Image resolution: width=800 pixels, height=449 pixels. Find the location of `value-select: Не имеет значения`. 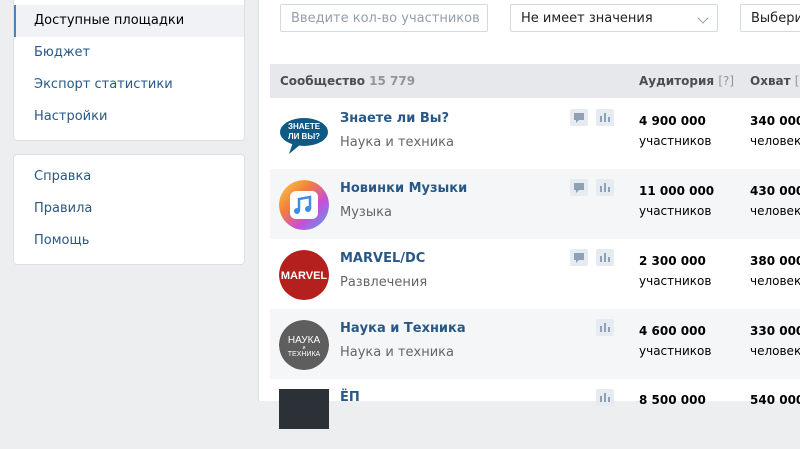

value-select: Не имеет значения is located at coordinates (614, 18).